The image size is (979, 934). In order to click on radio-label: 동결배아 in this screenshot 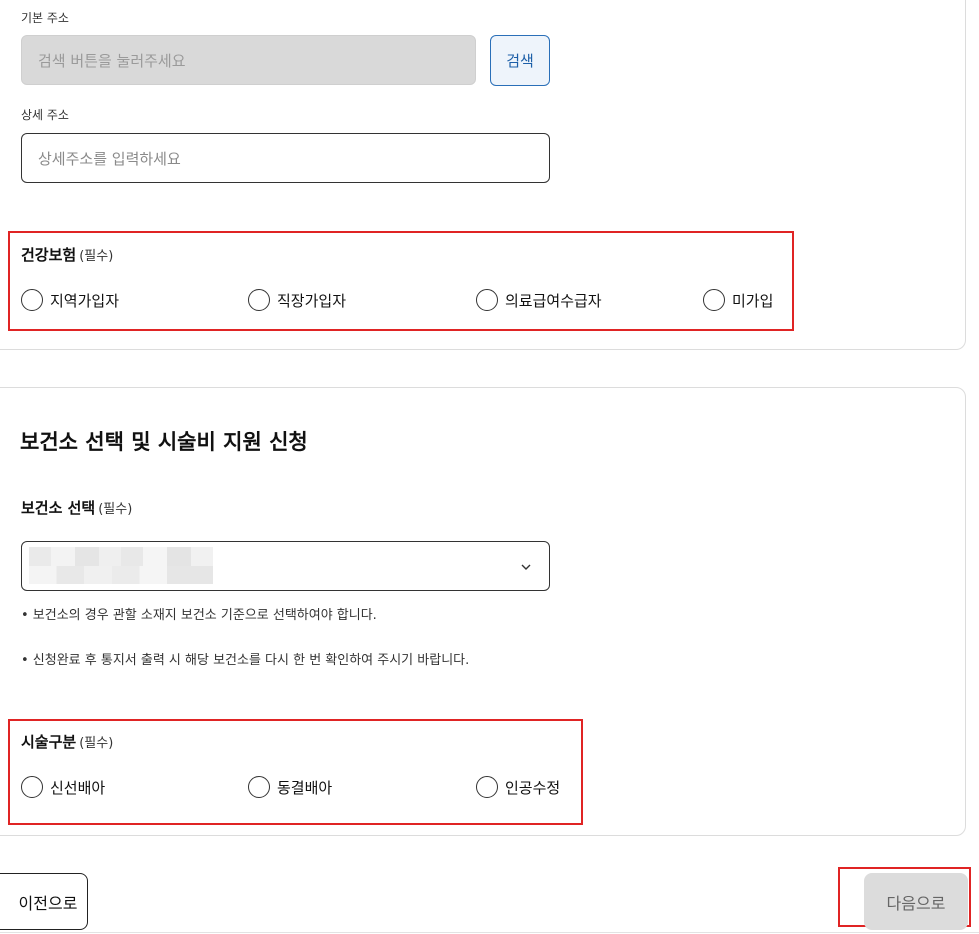, I will do `click(305, 787)`.